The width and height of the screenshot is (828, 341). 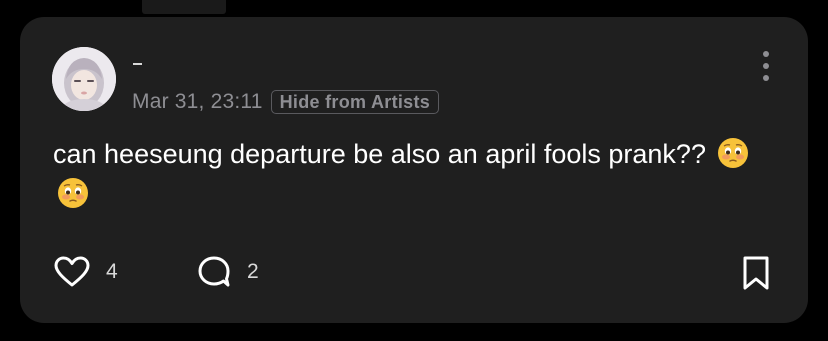 What do you see at coordinates (112, 271) in the screenshot?
I see `like-count: 4` at bounding box center [112, 271].